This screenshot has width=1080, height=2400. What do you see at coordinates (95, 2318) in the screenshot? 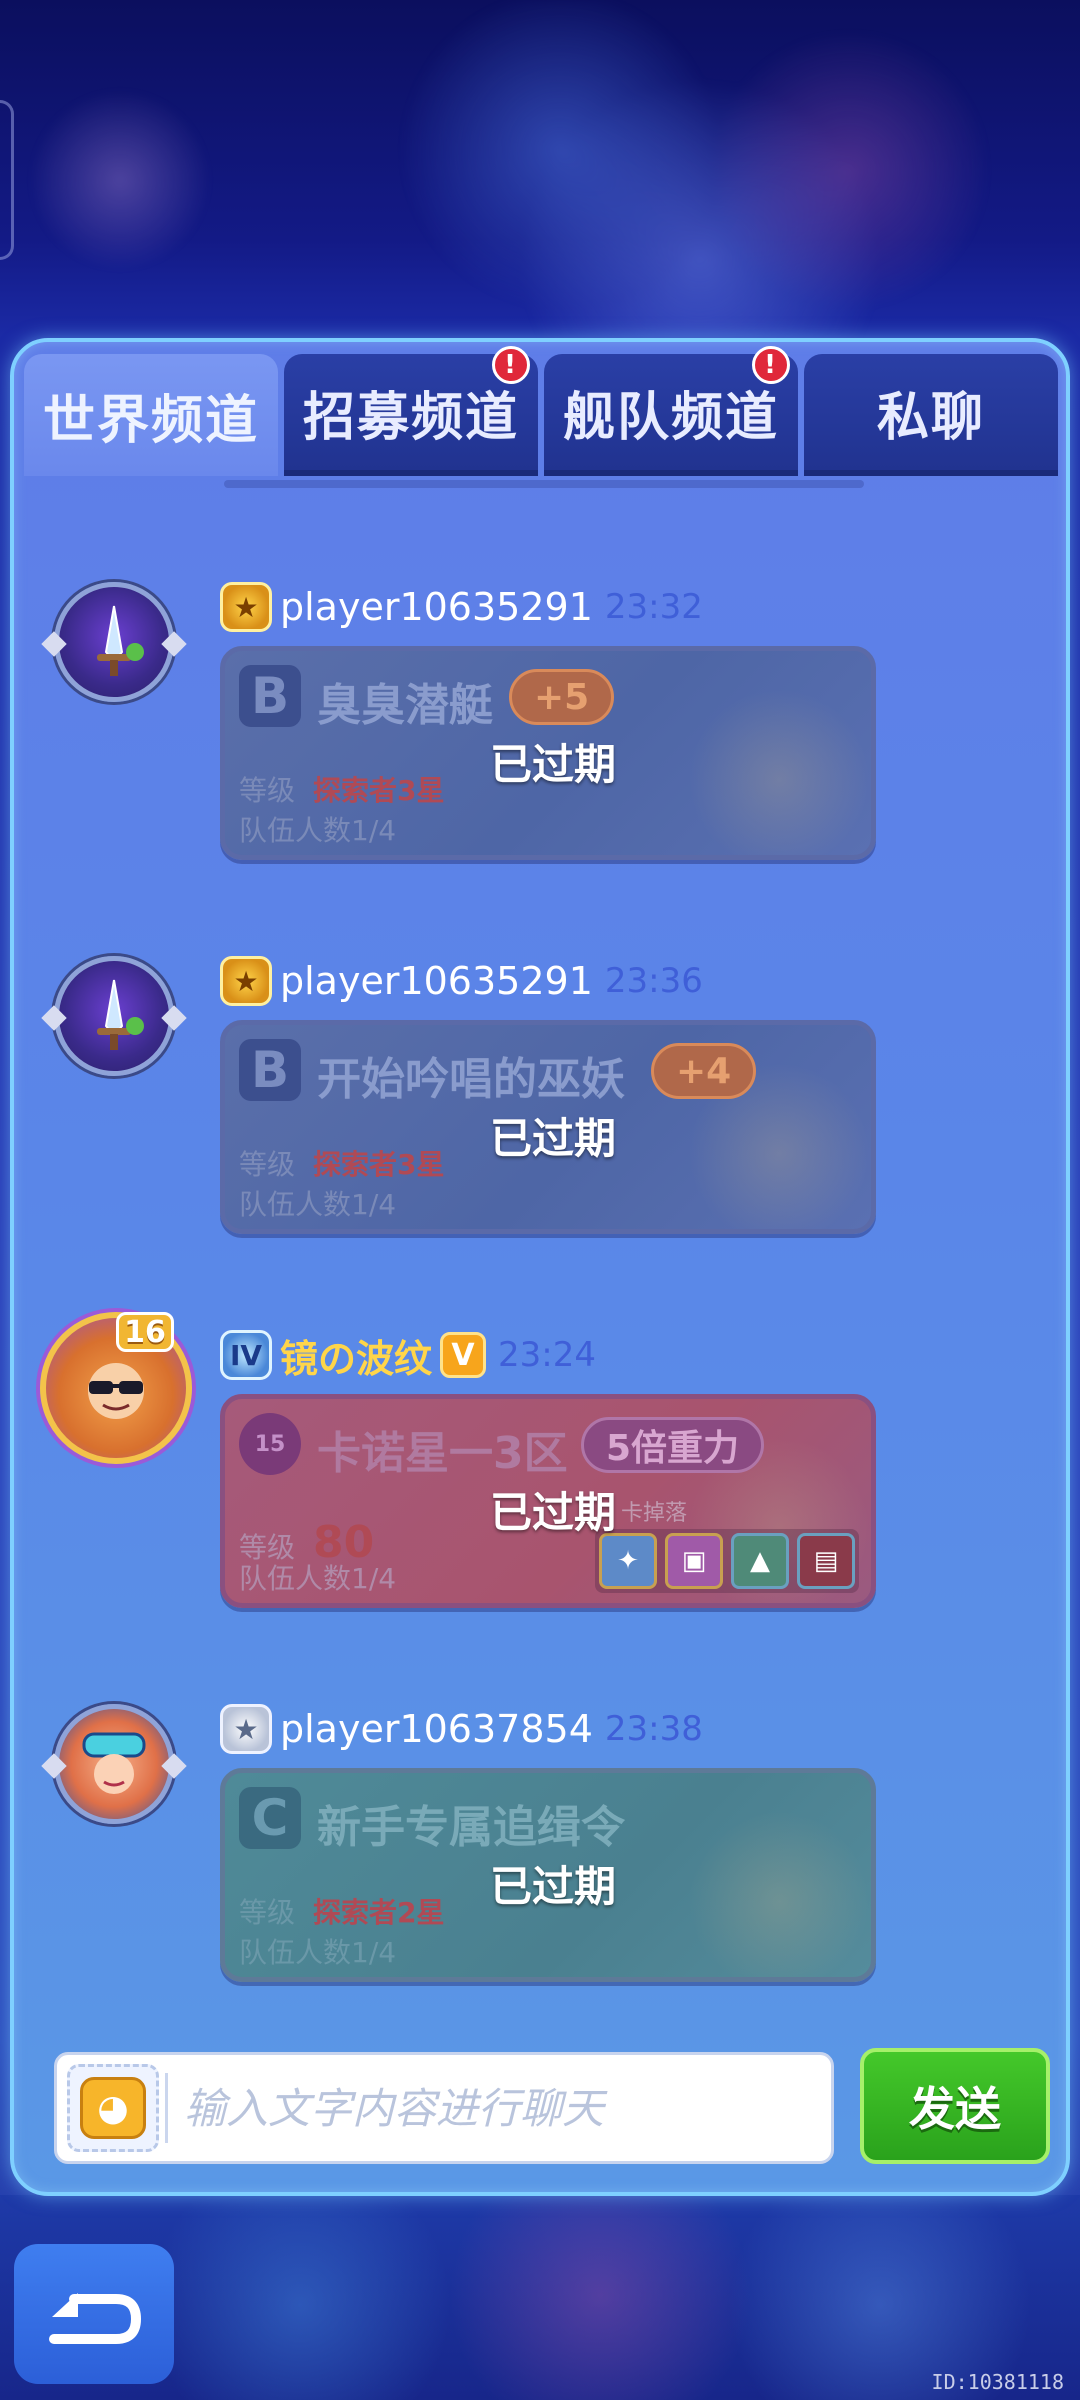
I see `back-arrow-icon` at bounding box center [95, 2318].